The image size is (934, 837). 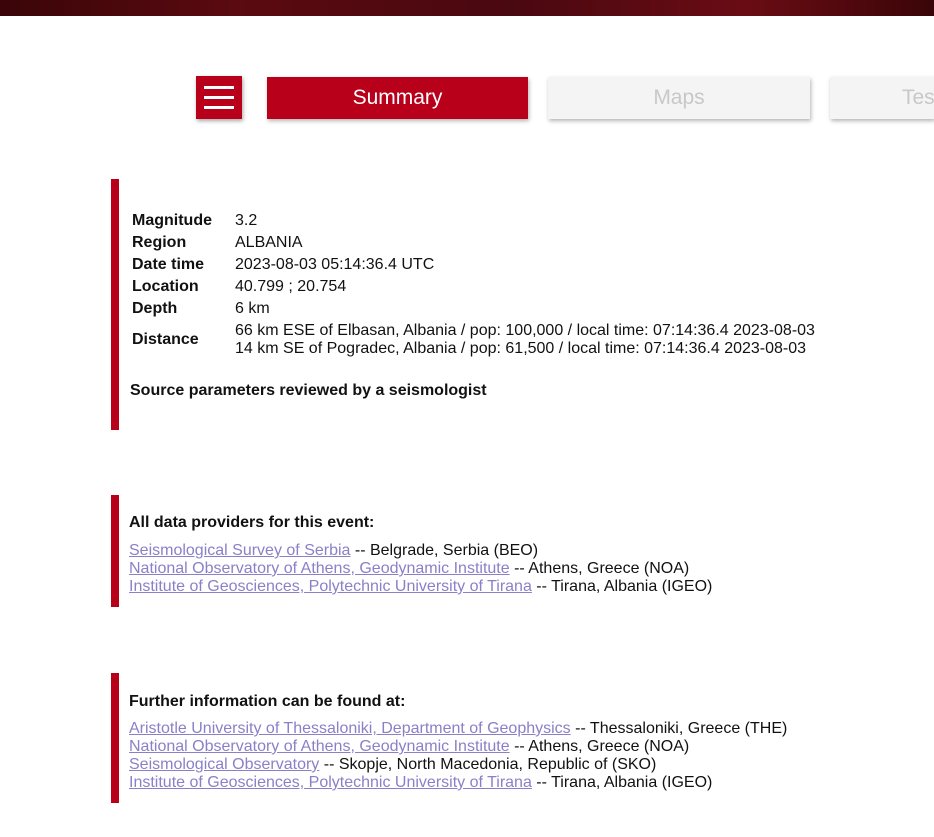 What do you see at coordinates (622, 586) in the screenshot?
I see `provider-detail: -- Tirana, Albania (IGEO)` at bounding box center [622, 586].